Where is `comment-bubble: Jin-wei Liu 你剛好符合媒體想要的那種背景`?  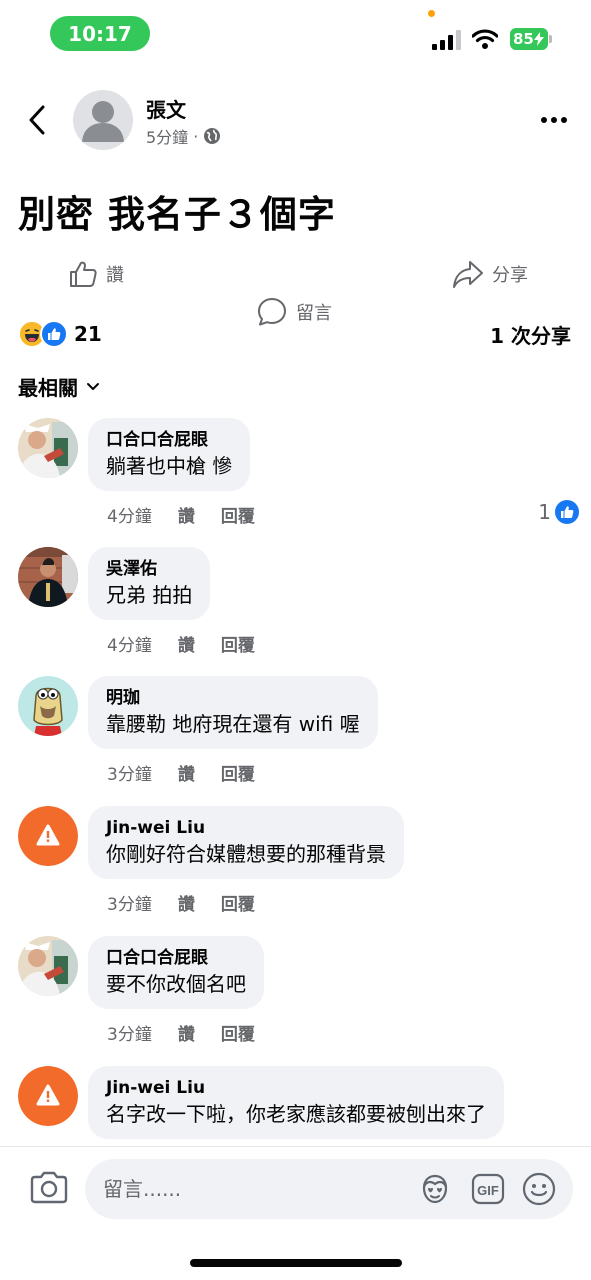 comment-bubble: Jin-wei Liu 你剛好符合媒體想要的那種背景 is located at coordinates (246, 842).